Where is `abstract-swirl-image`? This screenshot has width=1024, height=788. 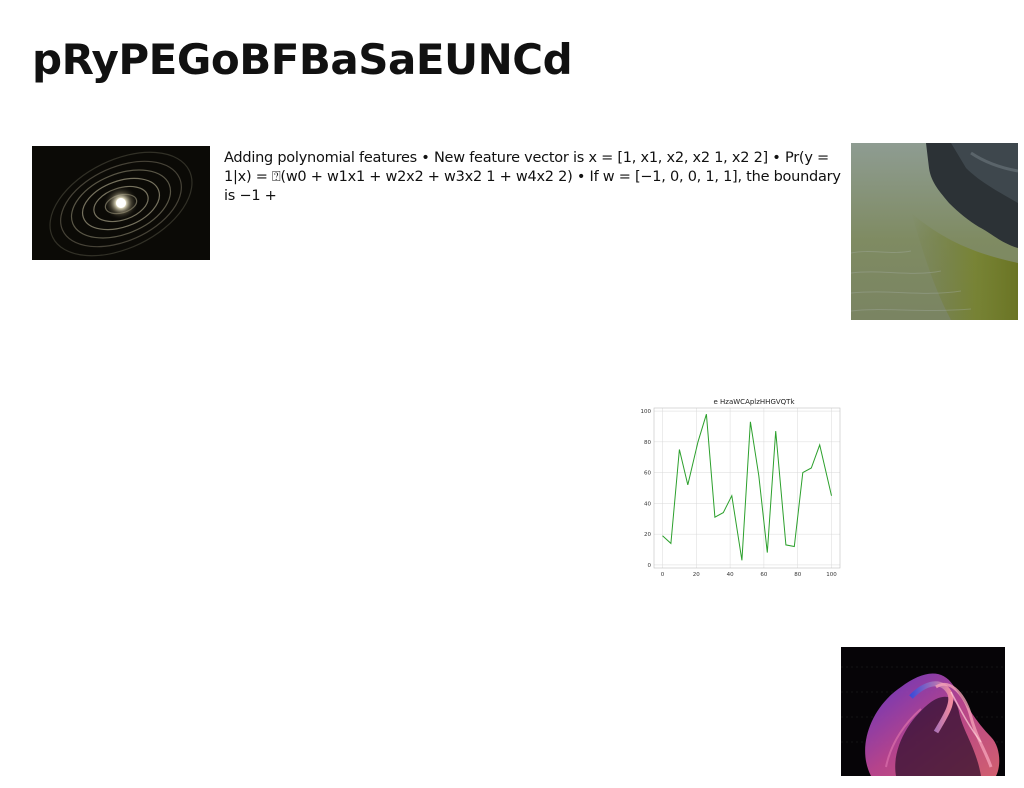
abstract-swirl-image is located at coordinates (923, 711).